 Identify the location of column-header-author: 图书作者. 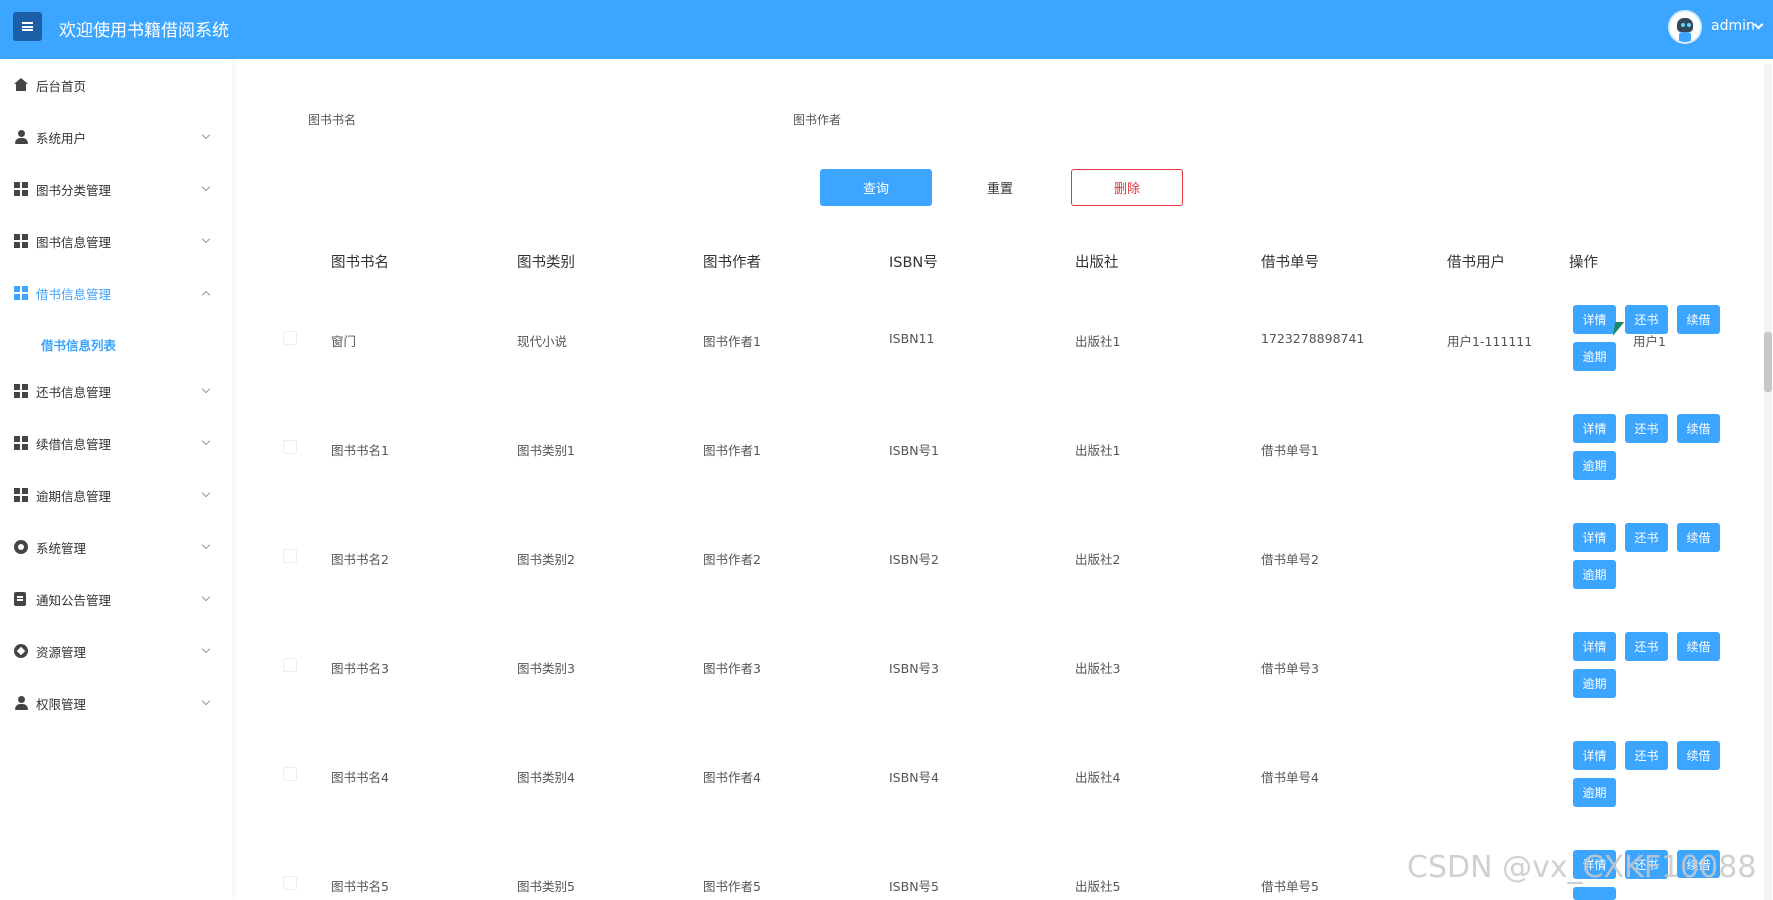
(732, 263).